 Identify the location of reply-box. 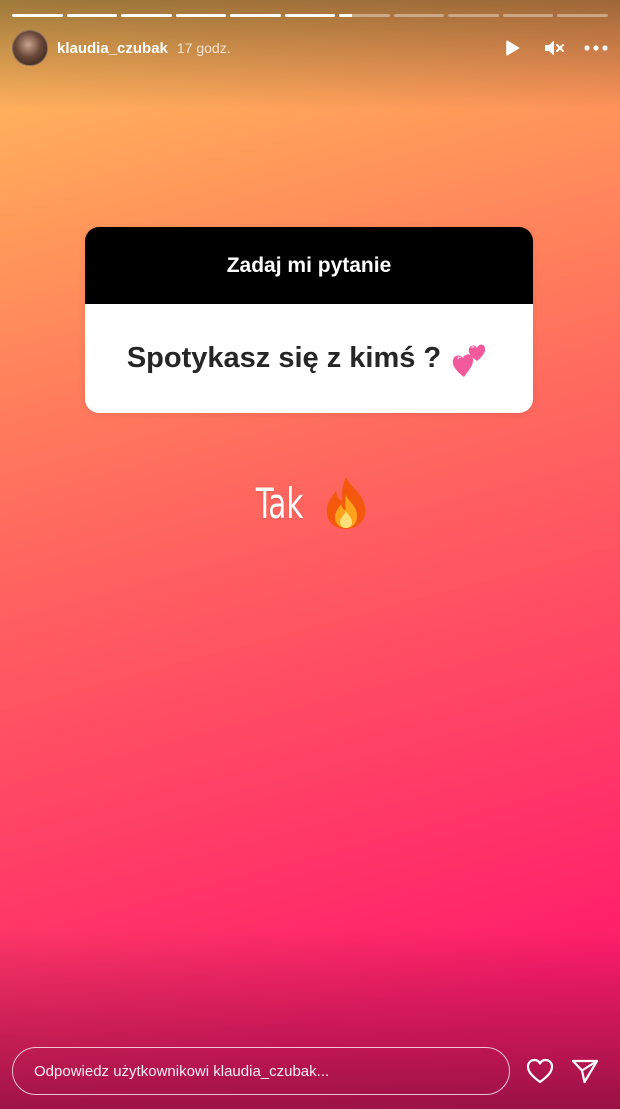
(261, 1071).